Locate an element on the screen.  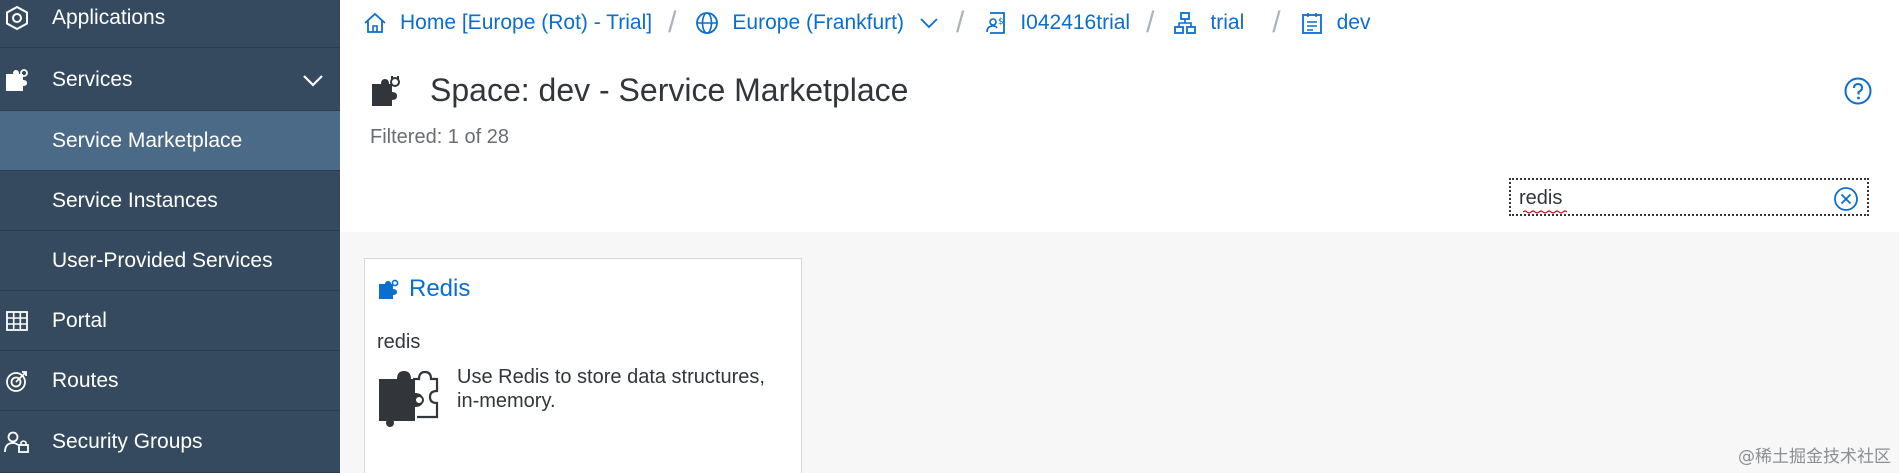
cube-icon is located at coordinates (17, 18).